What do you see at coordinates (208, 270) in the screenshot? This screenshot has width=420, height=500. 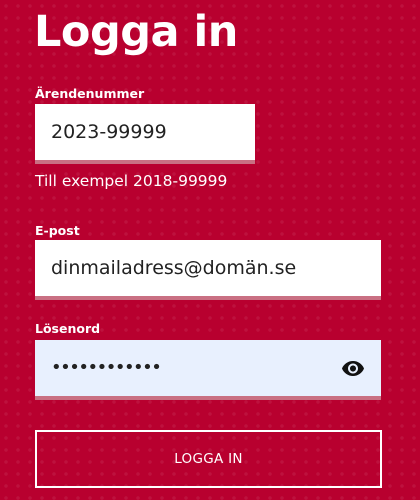 I see `email-input` at bounding box center [208, 270].